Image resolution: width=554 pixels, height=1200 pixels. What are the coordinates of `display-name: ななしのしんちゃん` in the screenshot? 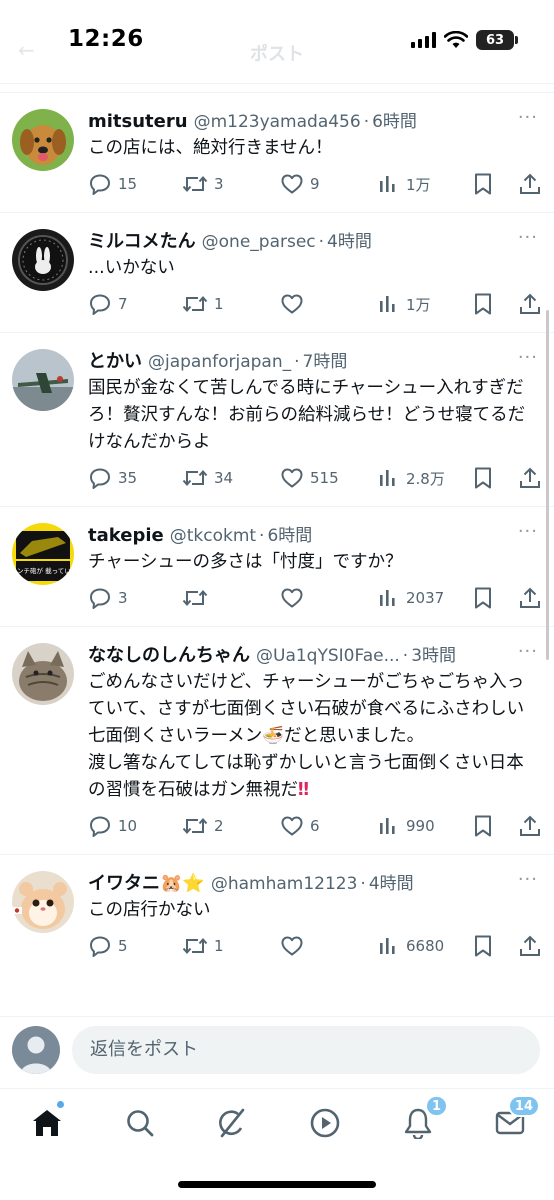 It's located at (169, 654).